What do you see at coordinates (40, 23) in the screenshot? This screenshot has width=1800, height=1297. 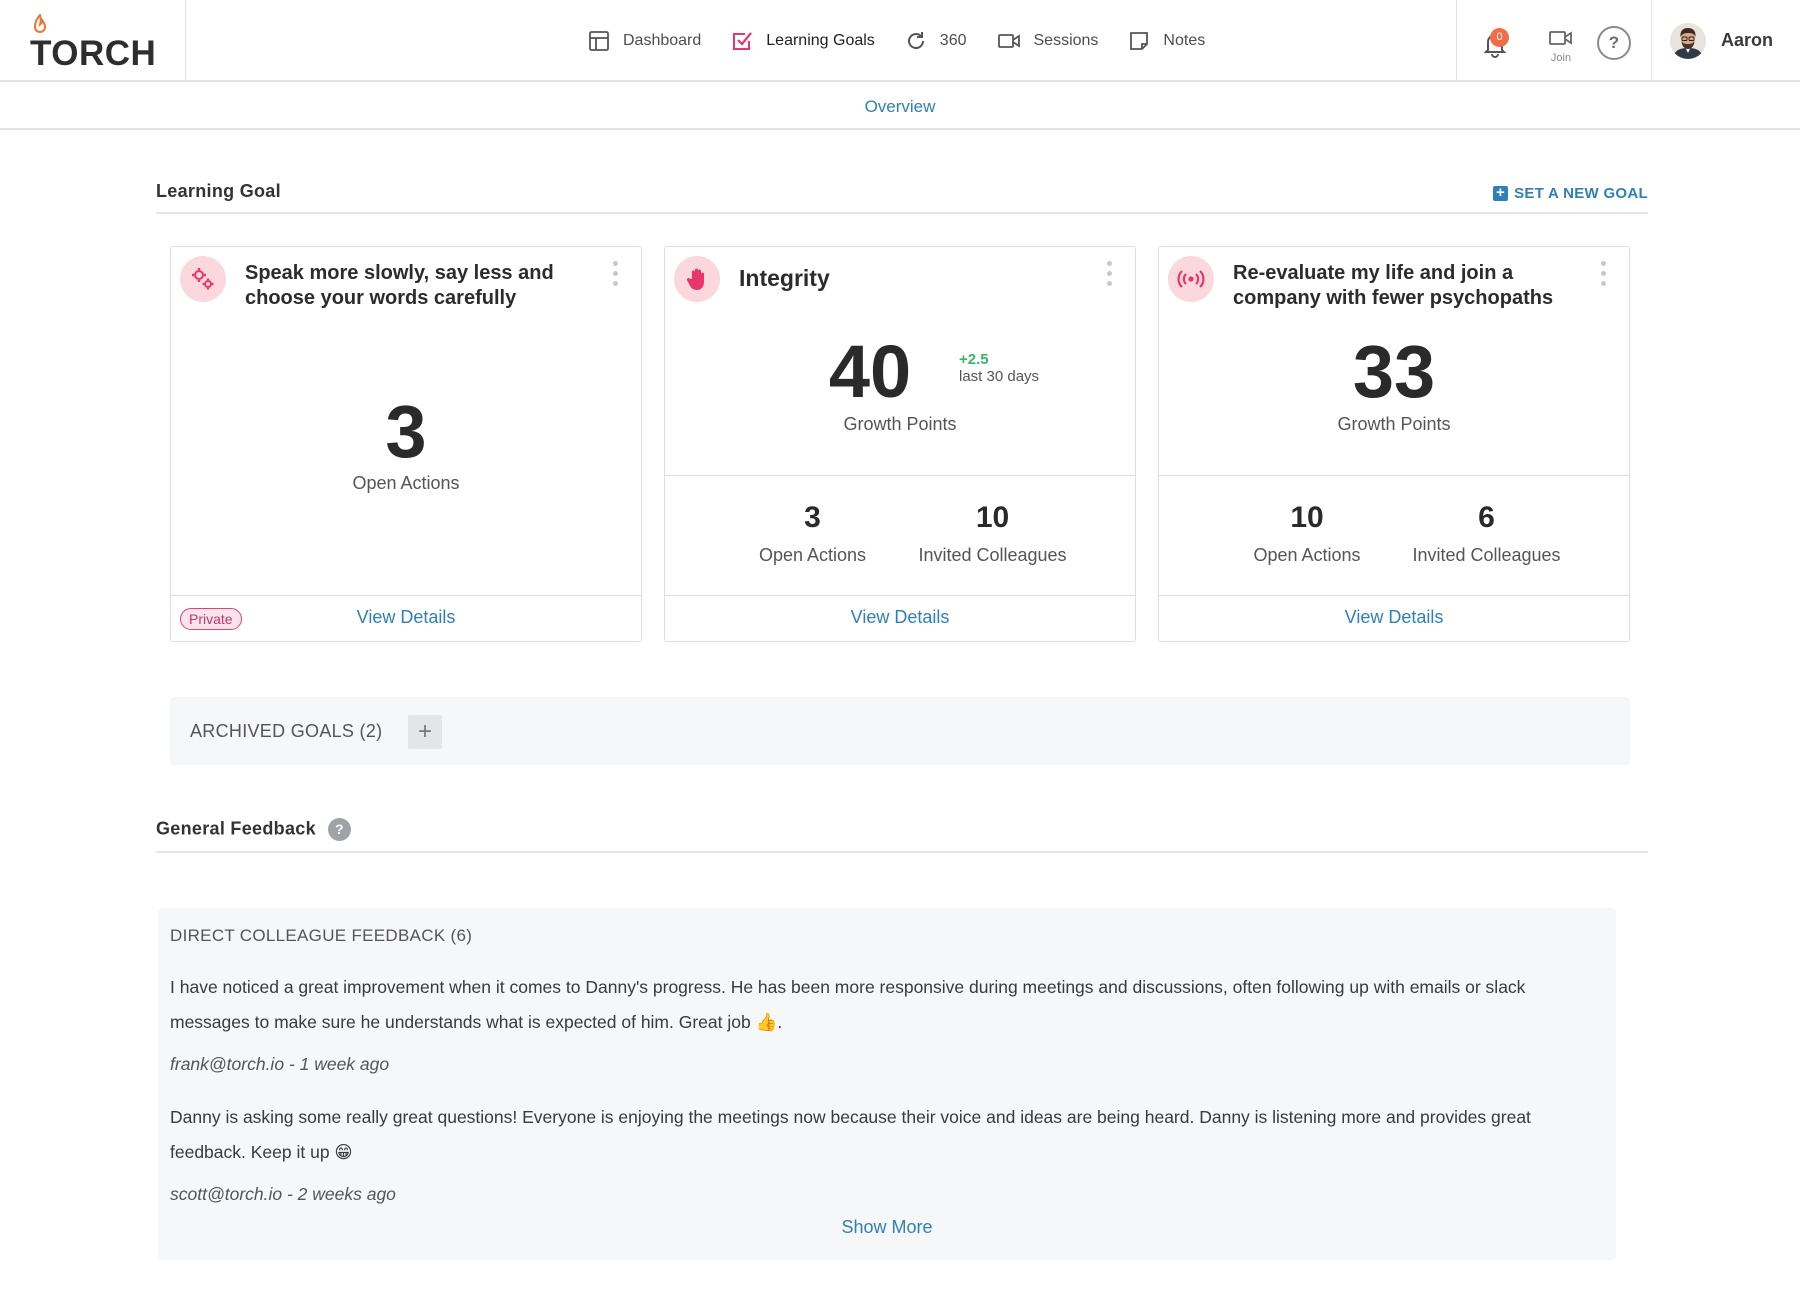 I see `flame-icon` at bounding box center [40, 23].